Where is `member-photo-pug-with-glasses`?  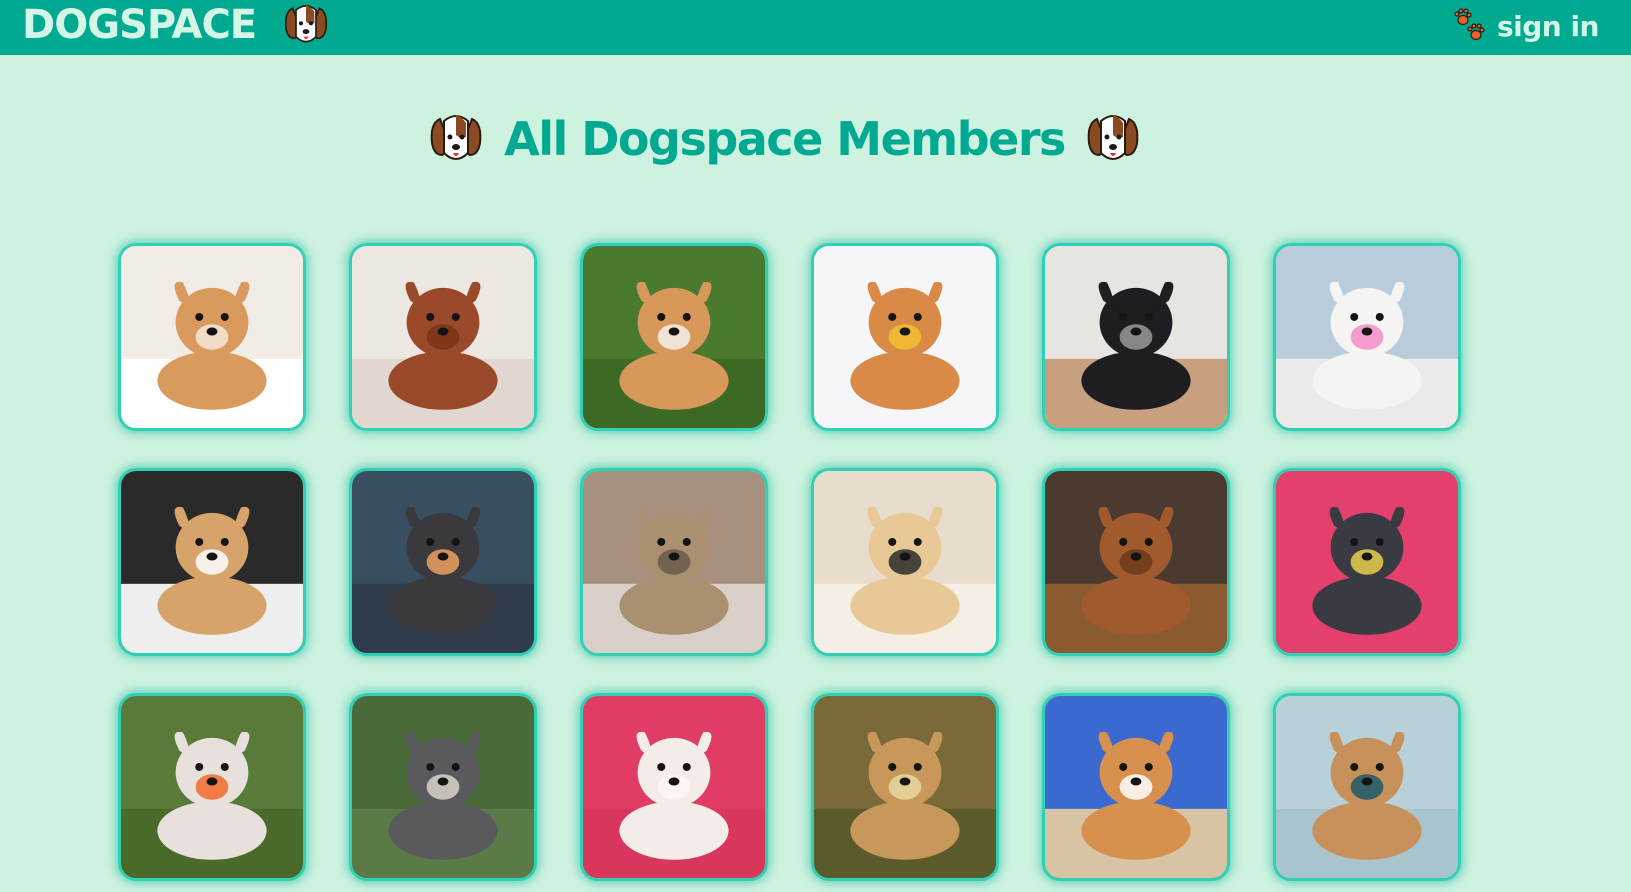
member-photo-pug-with-glasses is located at coordinates (1136, 337).